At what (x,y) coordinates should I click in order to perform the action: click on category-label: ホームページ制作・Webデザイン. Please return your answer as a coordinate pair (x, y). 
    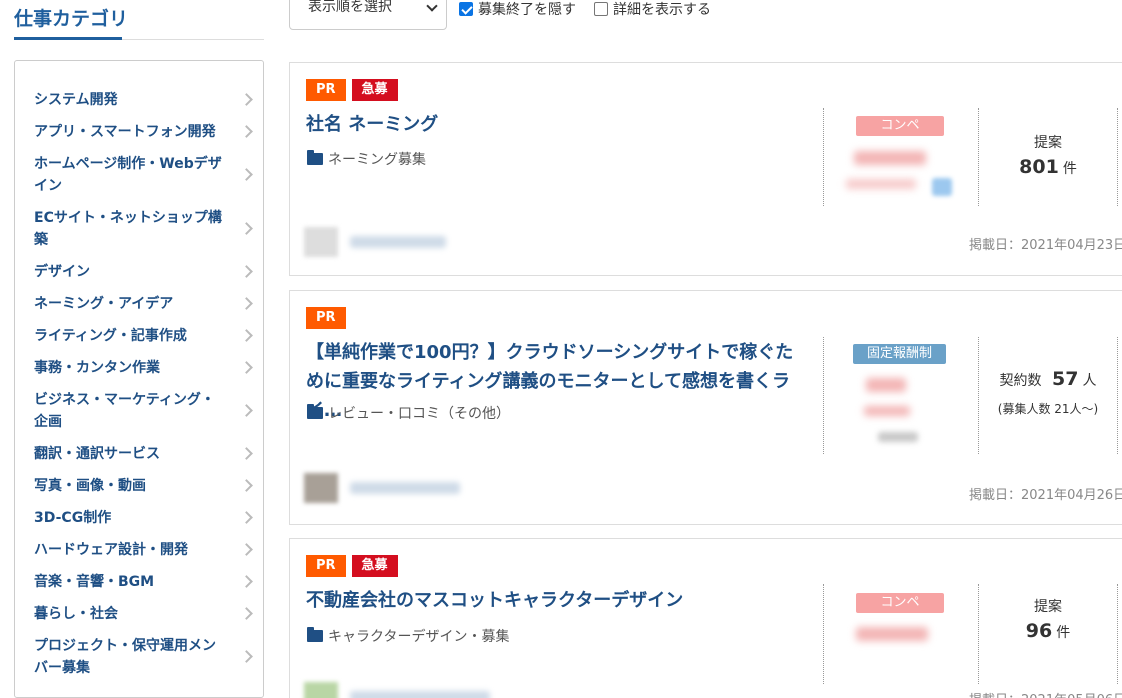
    Looking at the image, I should click on (128, 175).